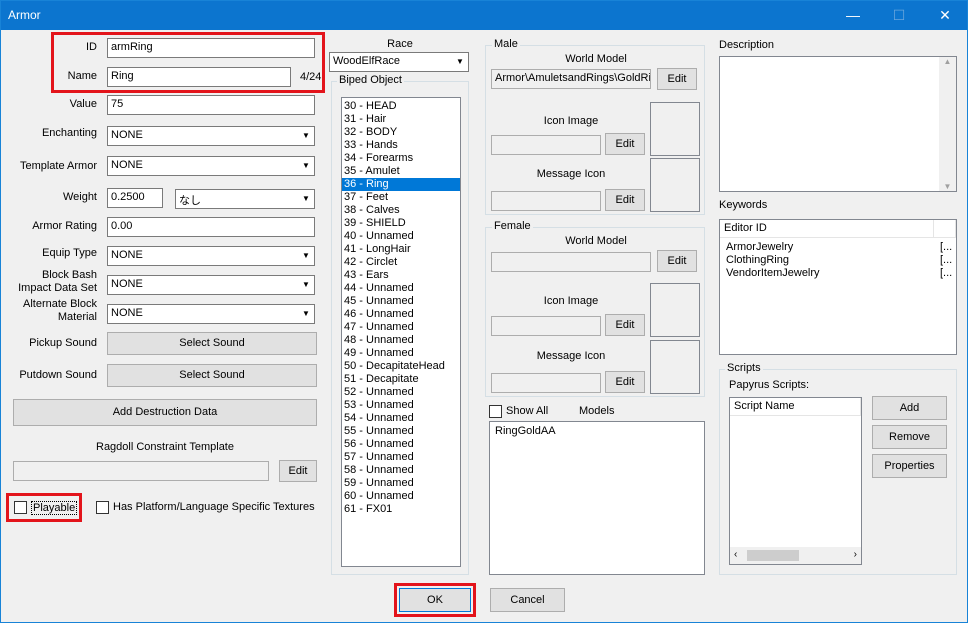  I want to click on male-icon-image-edit-button: Edit, so click(625, 144).